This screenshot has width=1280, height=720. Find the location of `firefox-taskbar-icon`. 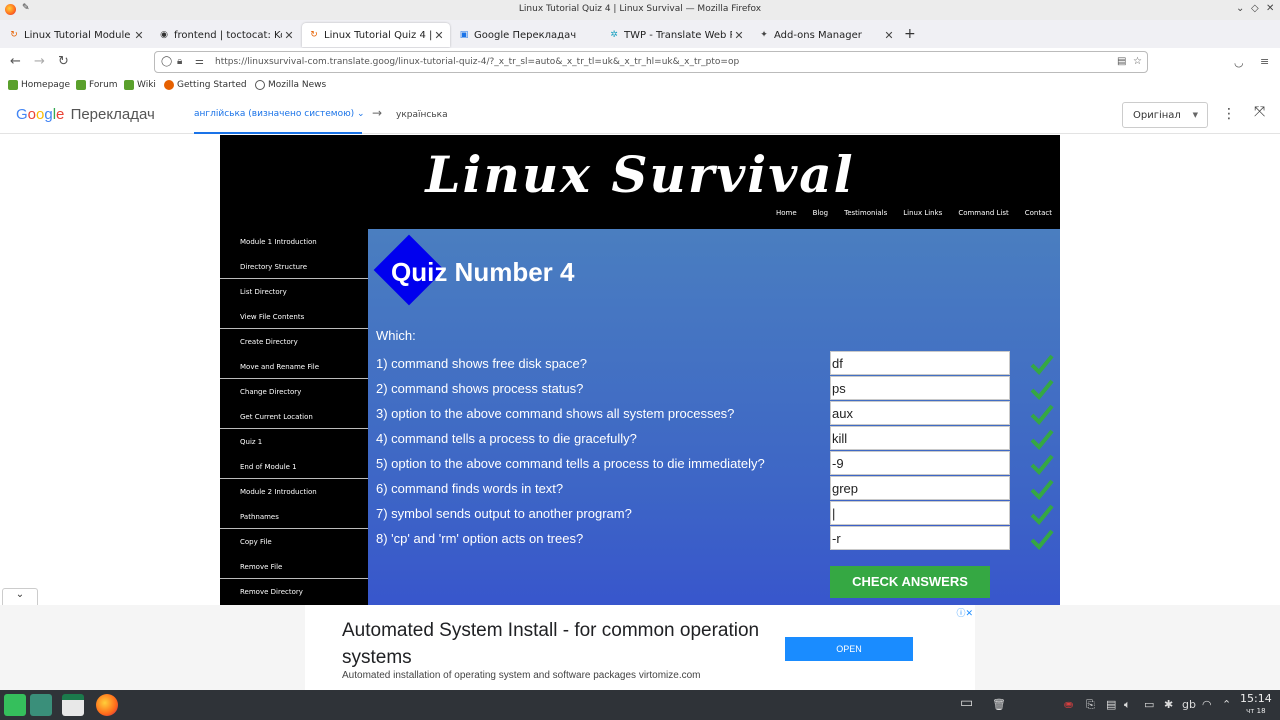

firefox-taskbar-icon is located at coordinates (107, 705).